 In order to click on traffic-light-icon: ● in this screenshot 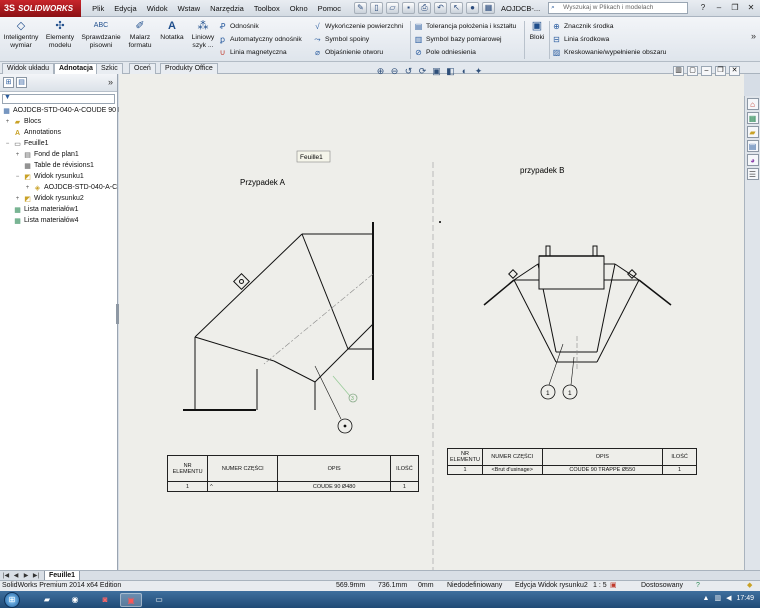, I will do `click(472, 8)`.